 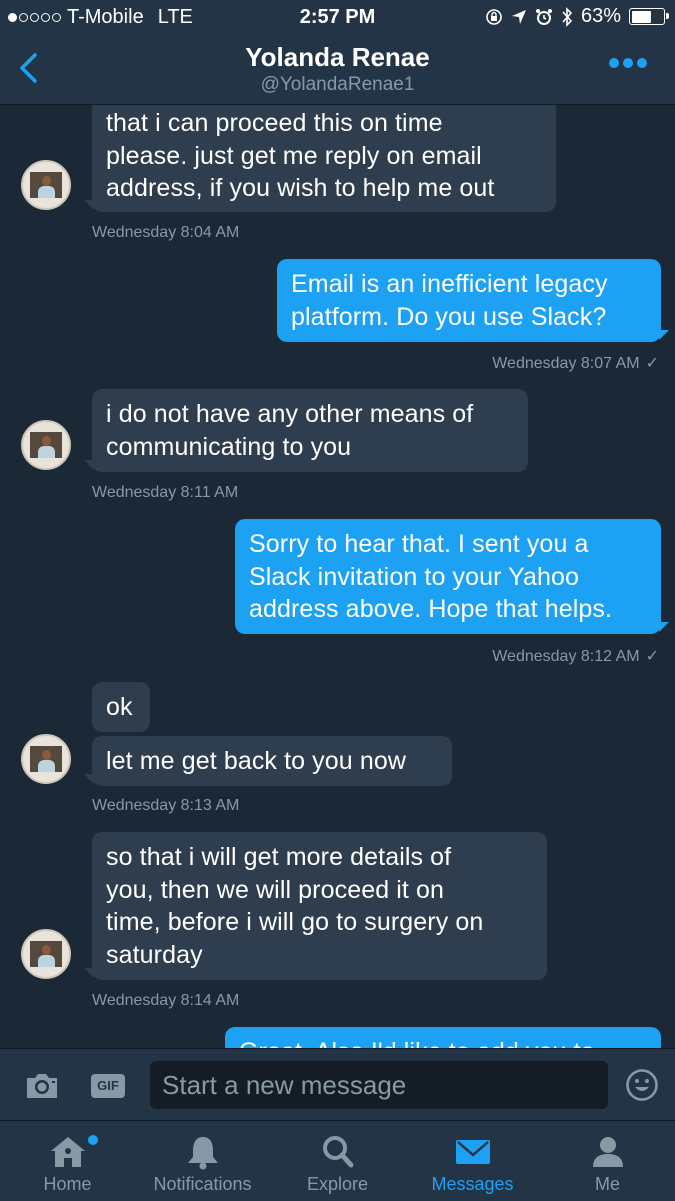 What do you see at coordinates (166, 805) in the screenshot?
I see `message-timestamp: Wednesday 8:13 AM` at bounding box center [166, 805].